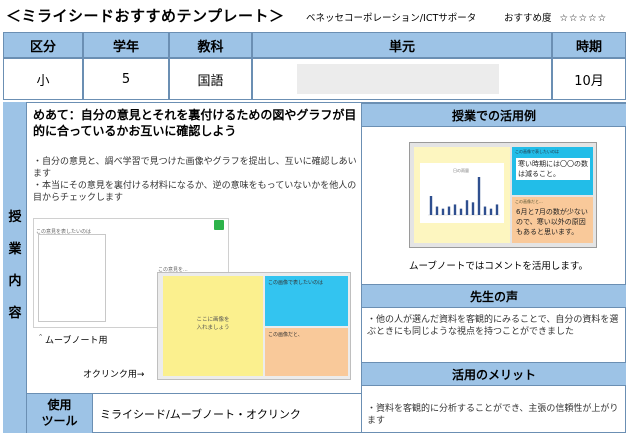 This screenshot has width=630, height=436. I want to click on merit-text: ・資料を客観的に分析することができ、主張の信頼性が上がります, so click(493, 415).